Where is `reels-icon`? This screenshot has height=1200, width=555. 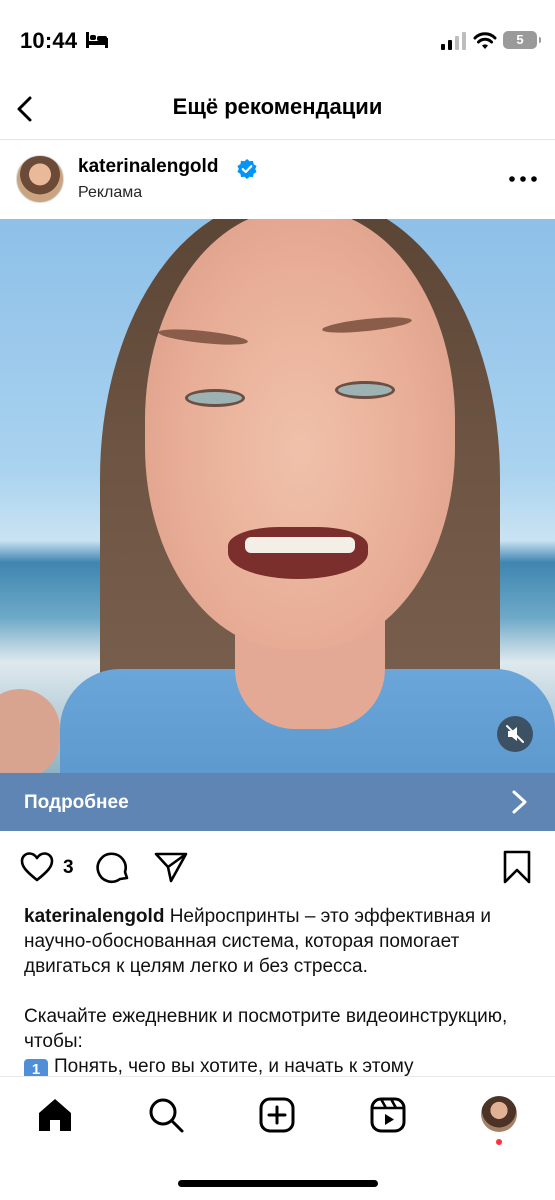
reels-icon is located at coordinates (388, 1115).